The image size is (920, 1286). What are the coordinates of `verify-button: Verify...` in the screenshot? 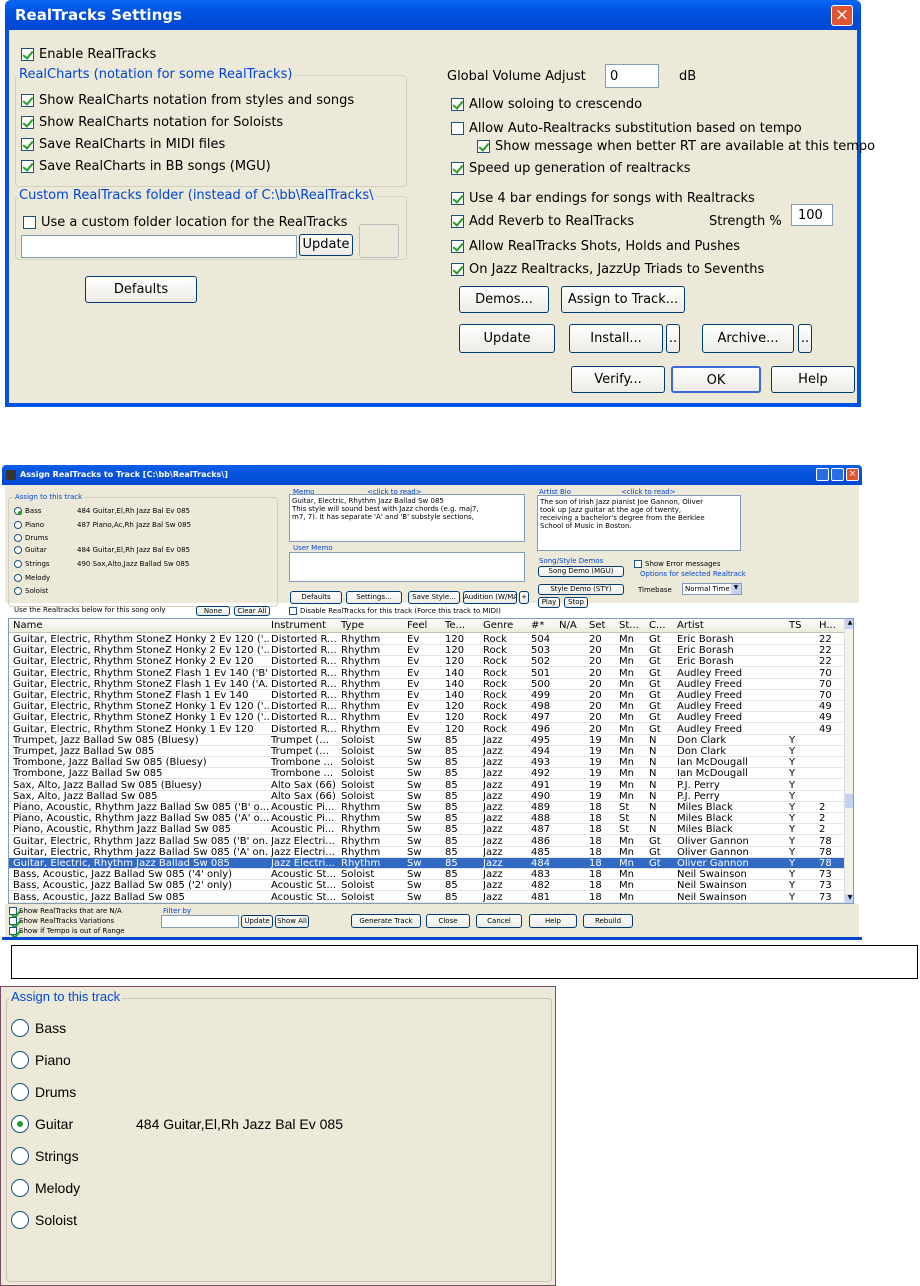 It's located at (618, 379).